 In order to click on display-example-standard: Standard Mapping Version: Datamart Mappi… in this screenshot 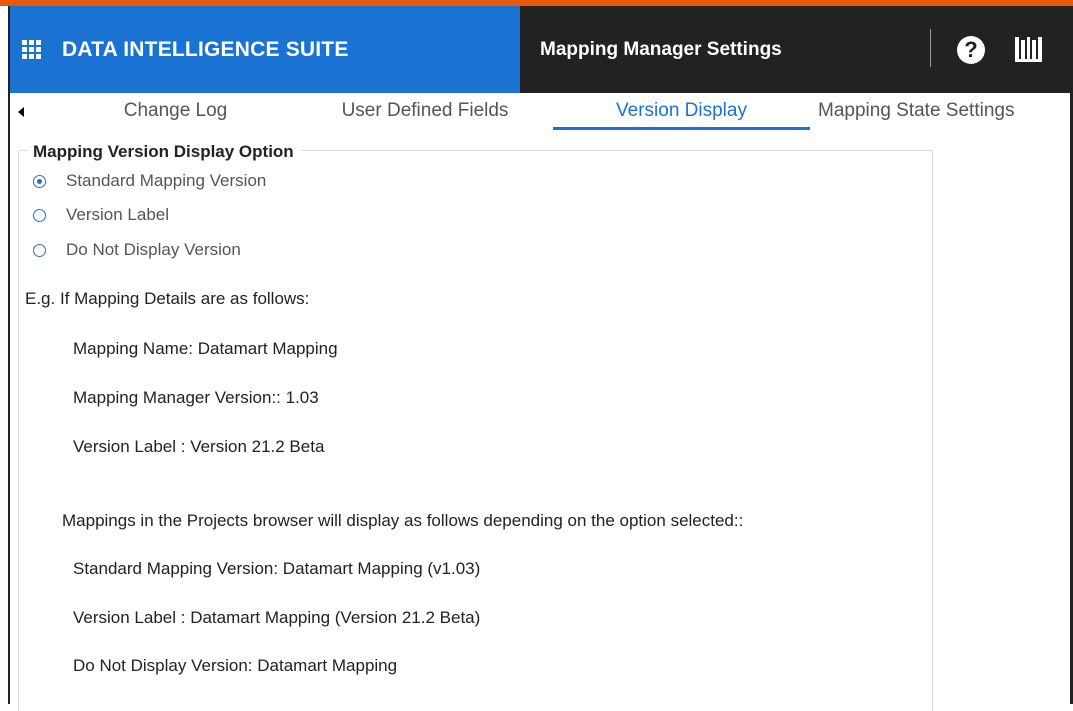, I will do `click(277, 568)`.